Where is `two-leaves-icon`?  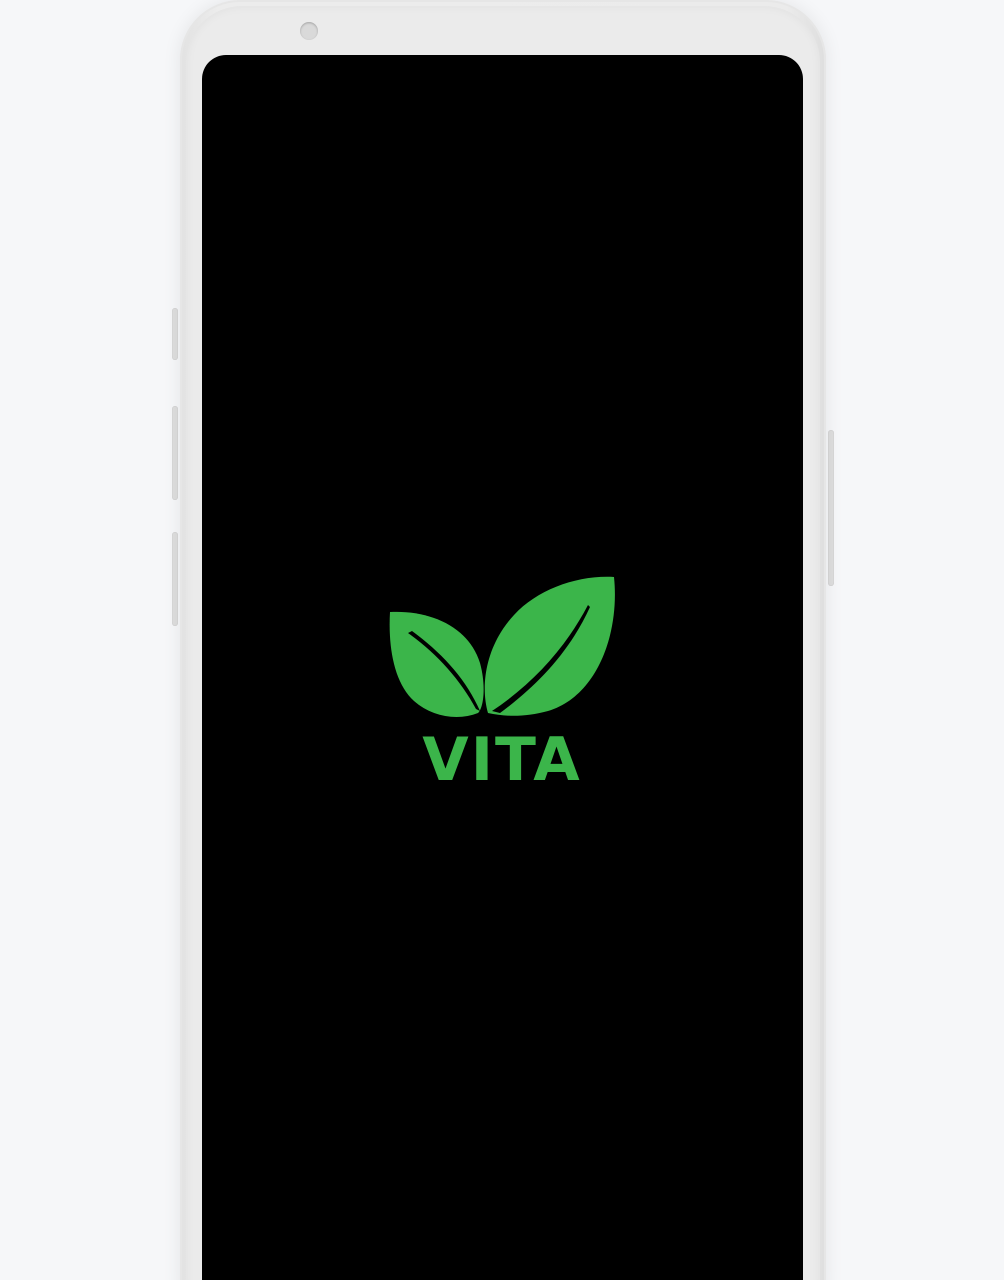 two-leaves-icon is located at coordinates (502, 646).